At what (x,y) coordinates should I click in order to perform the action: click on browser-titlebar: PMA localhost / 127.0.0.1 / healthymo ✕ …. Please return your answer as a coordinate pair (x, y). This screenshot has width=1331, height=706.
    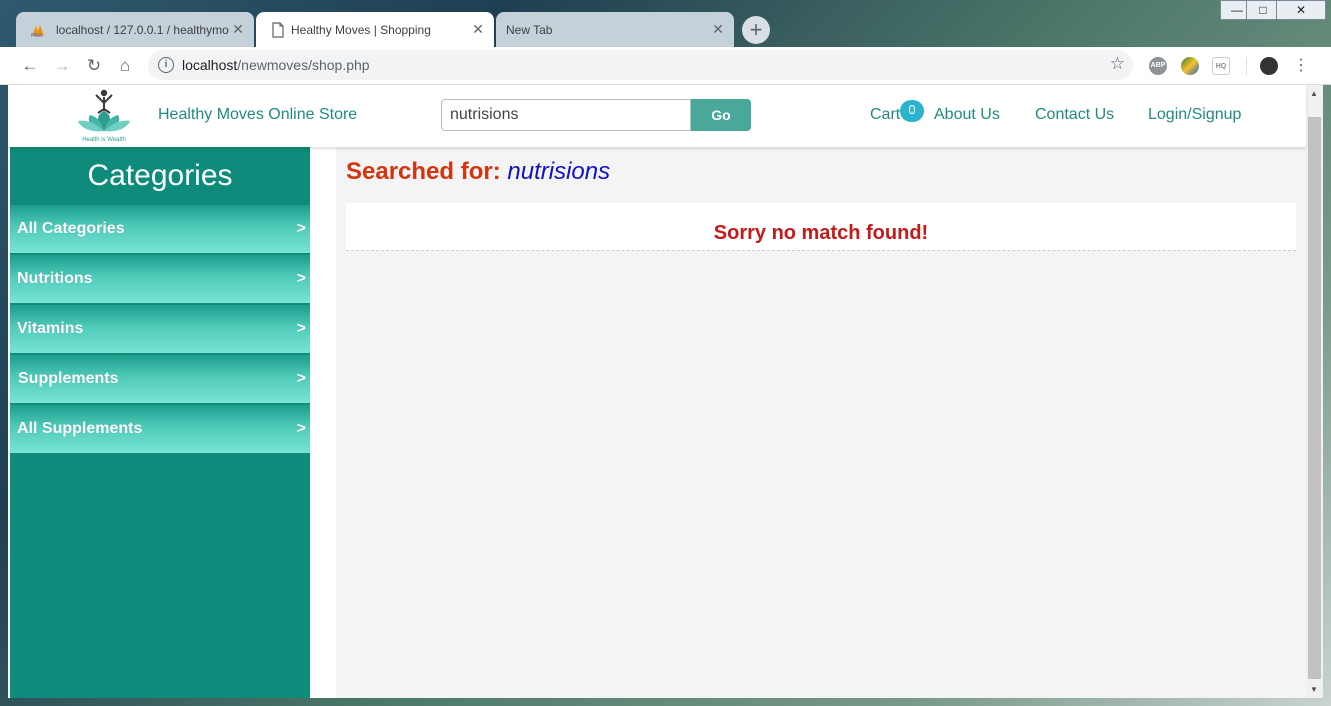
    Looking at the image, I should click on (665, 23).